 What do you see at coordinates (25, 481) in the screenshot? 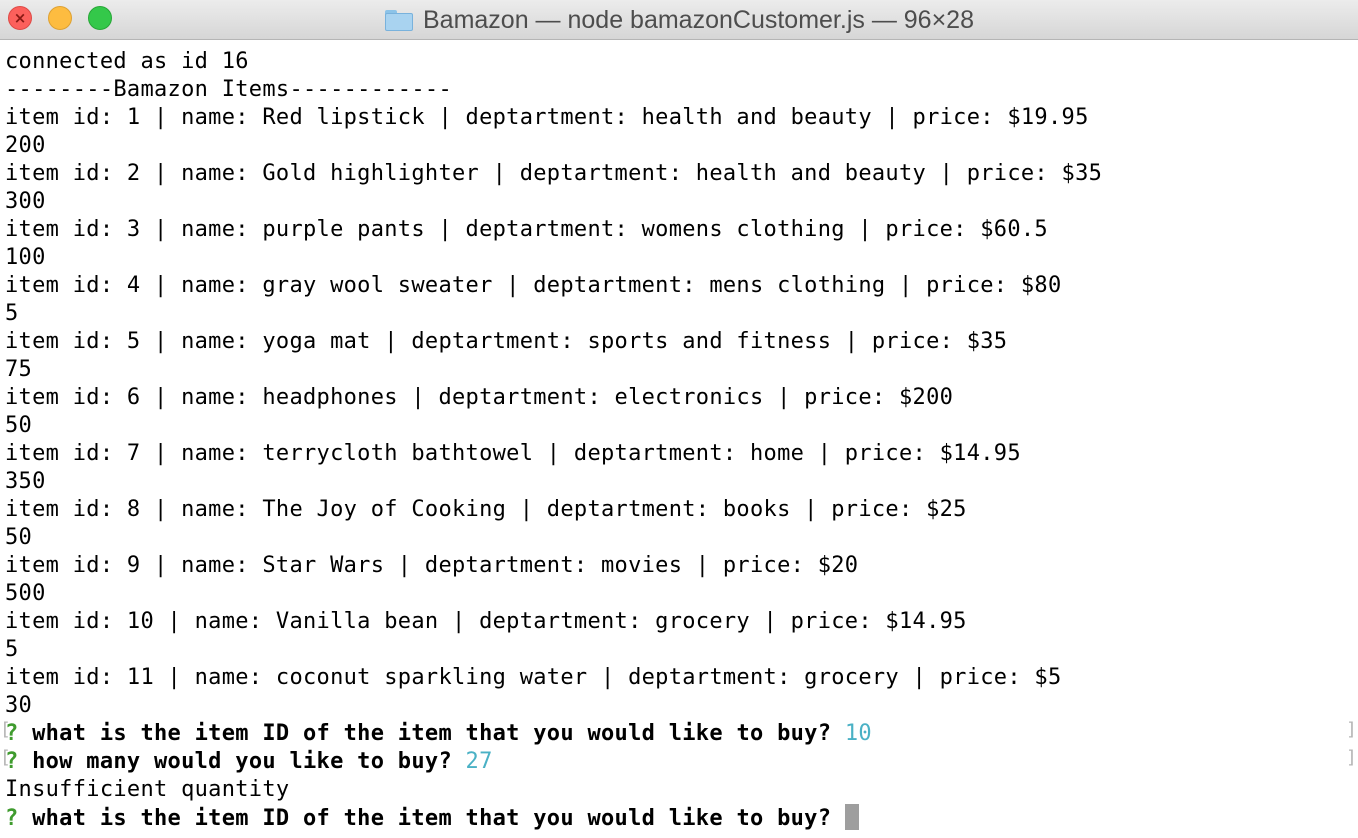
I see `output-line: 350` at bounding box center [25, 481].